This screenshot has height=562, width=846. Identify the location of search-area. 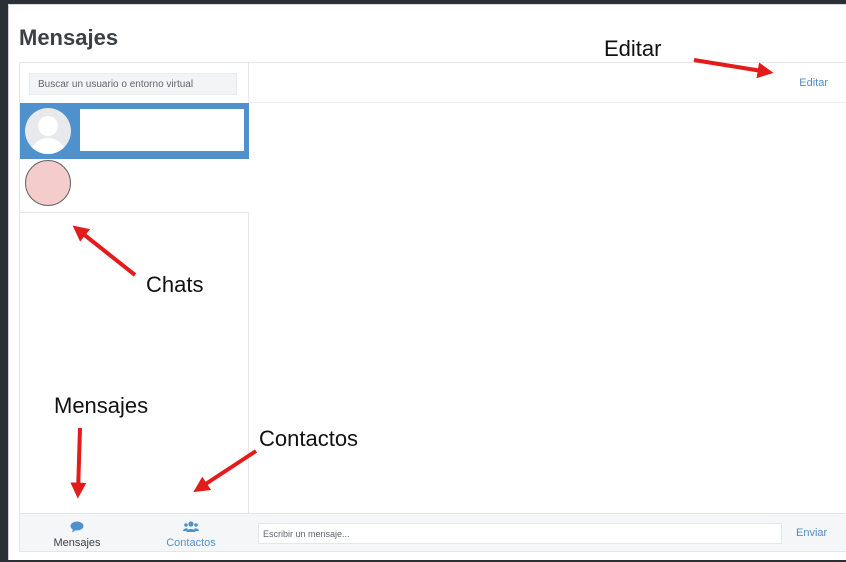
(134, 83).